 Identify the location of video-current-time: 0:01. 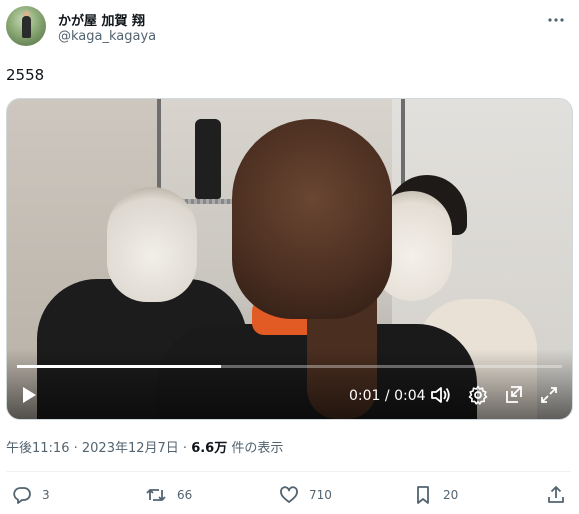
(365, 396).